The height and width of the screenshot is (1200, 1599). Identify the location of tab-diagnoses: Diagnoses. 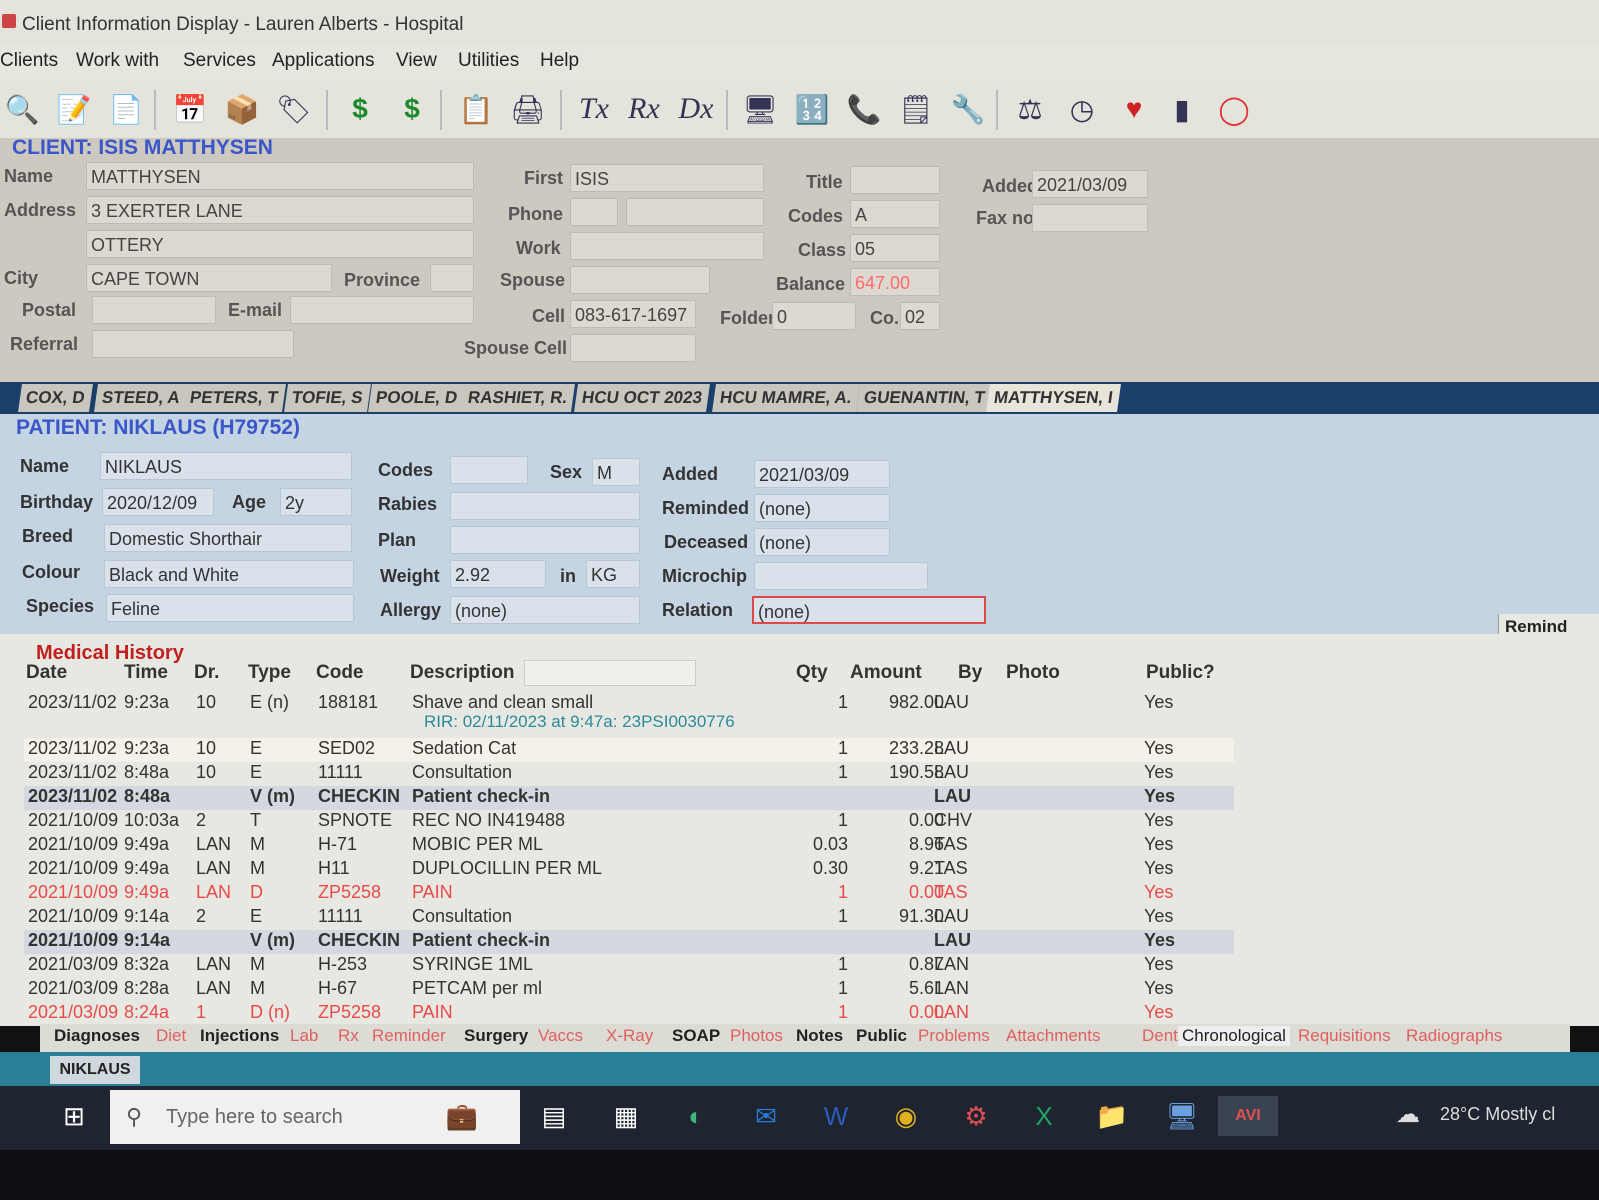
(97, 1036).